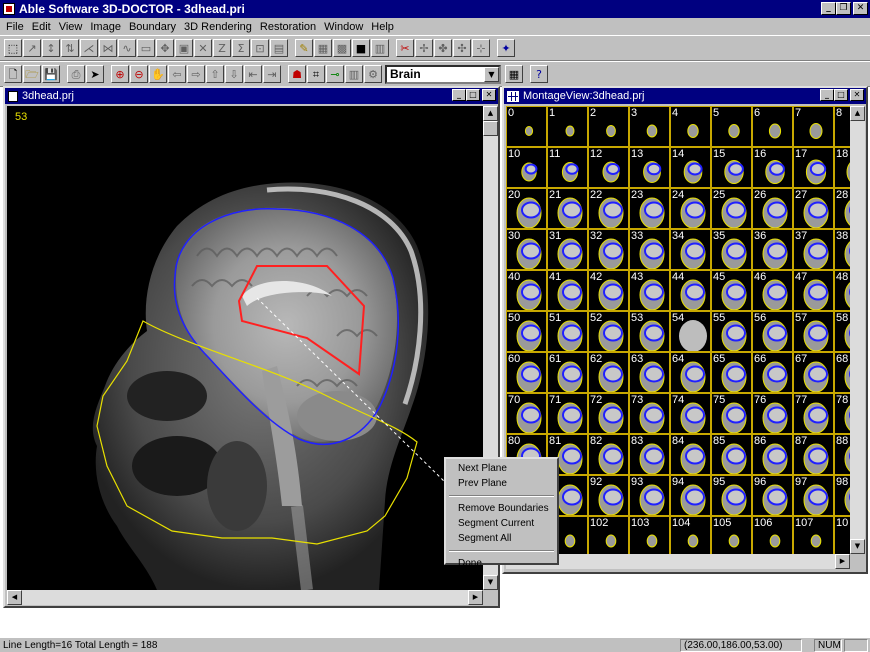  I want to click on montage-slice: 57, so click(813, 331).